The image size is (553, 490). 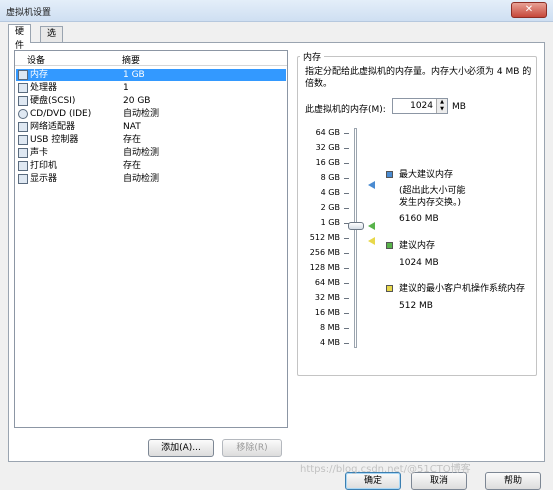 What do you see at coordinates (23, 140) in the screenshot?
I see `usb-icon` at bounding box center [23, 140].